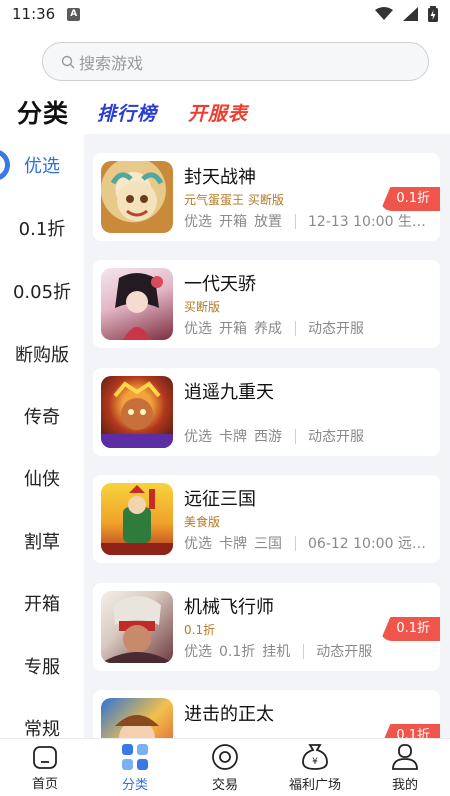 The height and width of the screenshot is (796, 450). What do you see at coordinates (404, 785) in the screenshot?
I see `nav-label: 我的` at bounding box center [404, 785].